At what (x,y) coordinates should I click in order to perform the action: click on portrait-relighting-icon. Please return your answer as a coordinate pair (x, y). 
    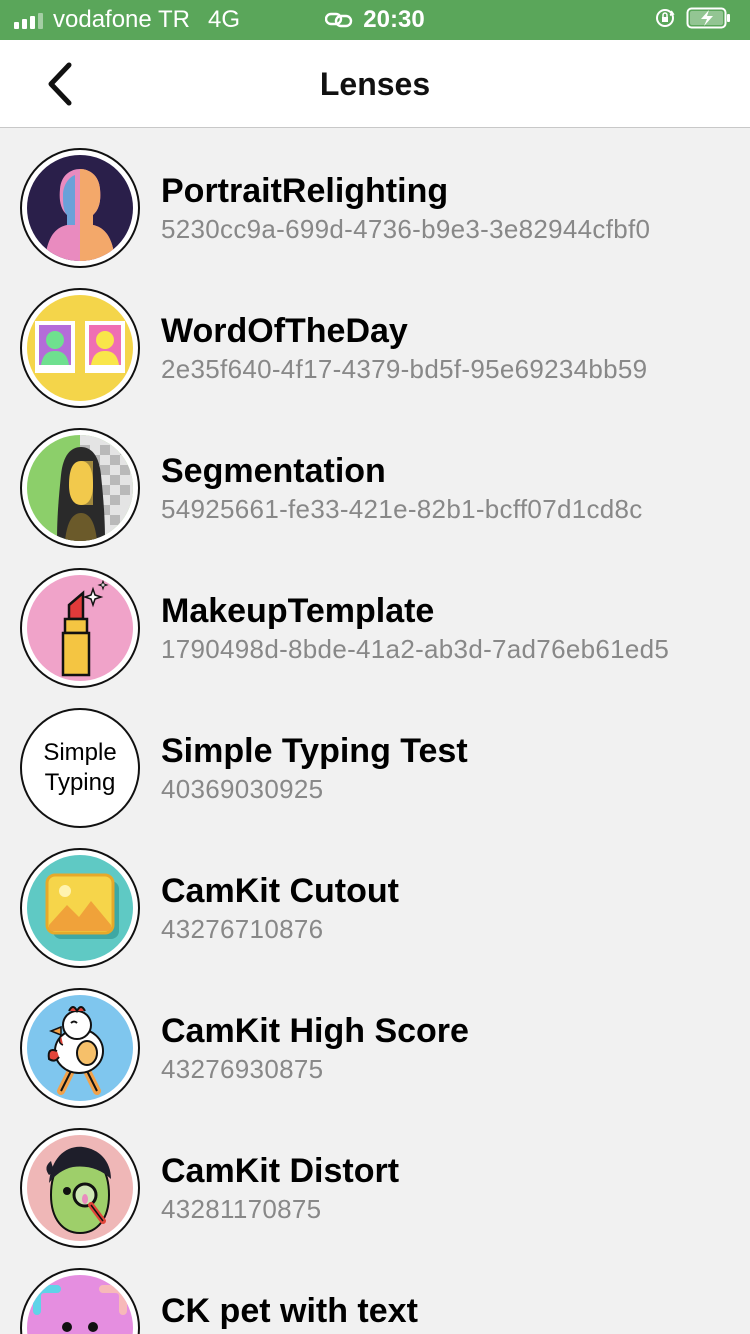
    Looking at the image, I should click on (80, 208).